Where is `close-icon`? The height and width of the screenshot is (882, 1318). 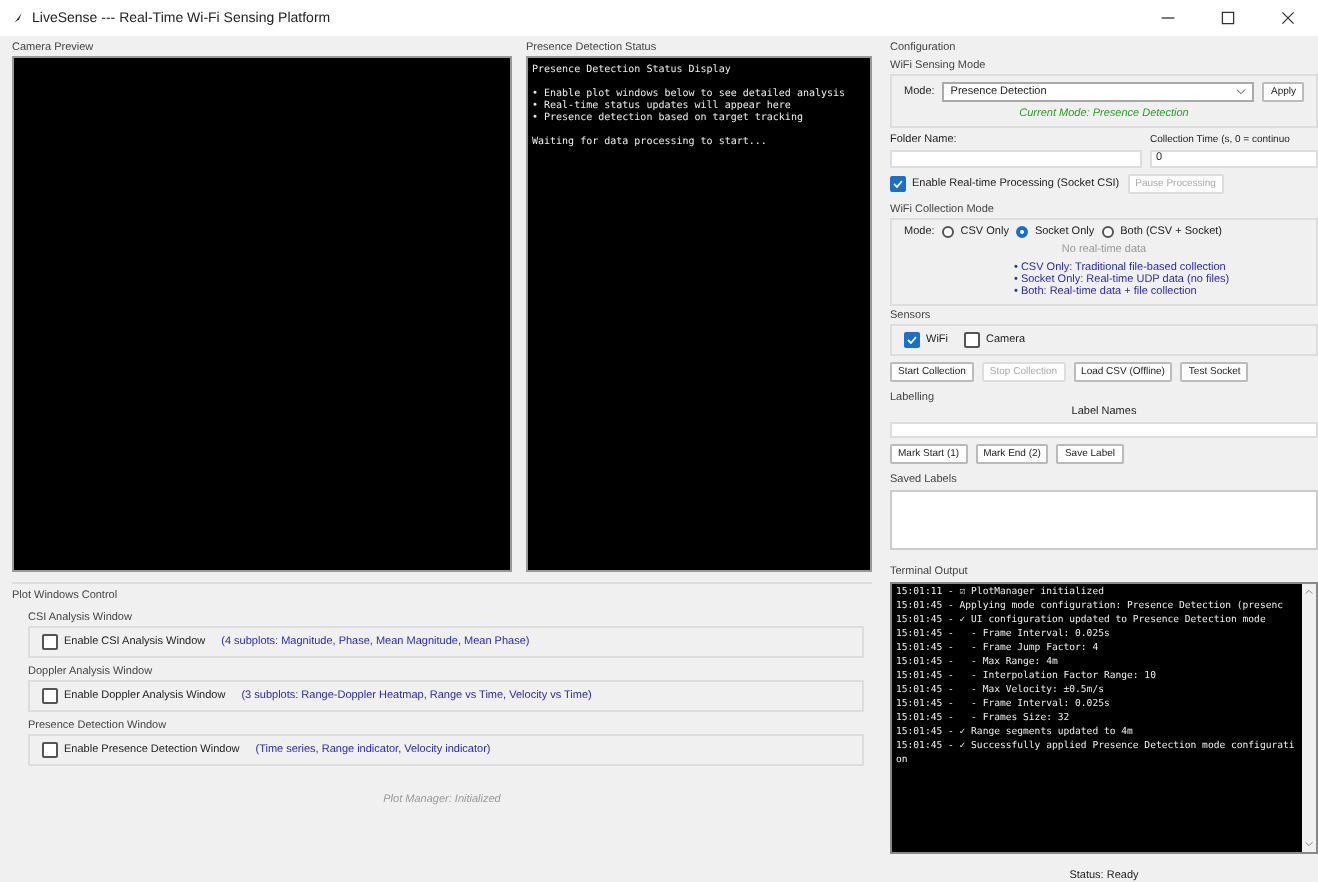 close-icon is located at coordinates (1288, 18).